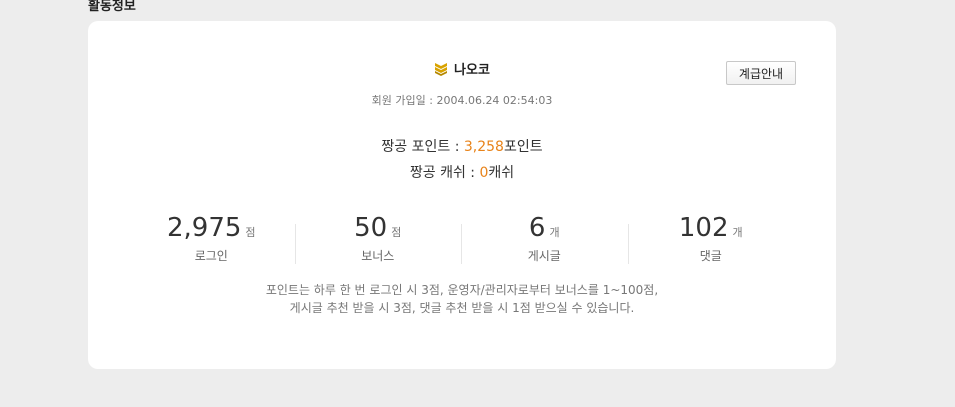 This screenshot has width=955, height=407. I want to click on stat-bonus-value: 50, so click(371, 228).